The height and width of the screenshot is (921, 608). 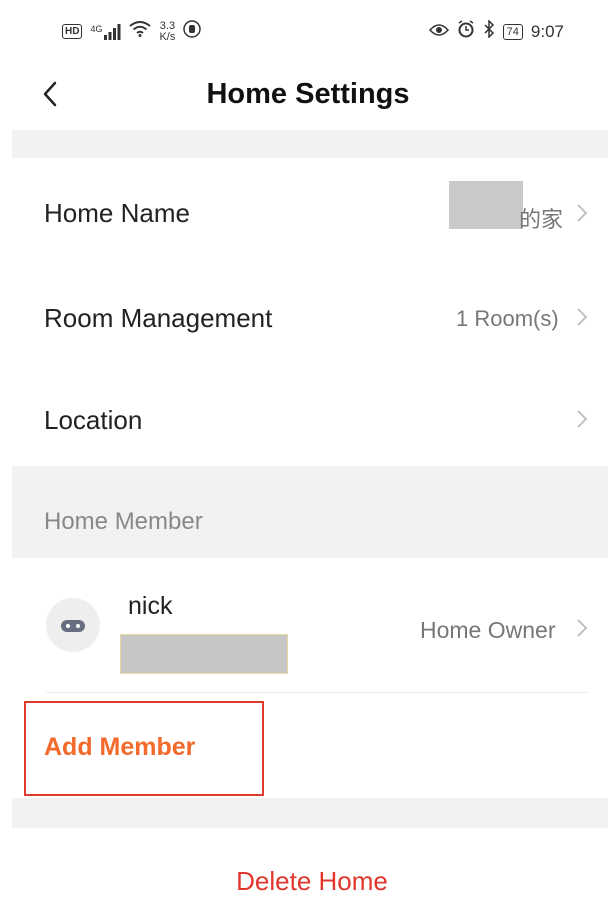 What do you see at coordinates (466, 31) in the screenshot?
I see `alarm-icon` at bounding box center [466, 31].